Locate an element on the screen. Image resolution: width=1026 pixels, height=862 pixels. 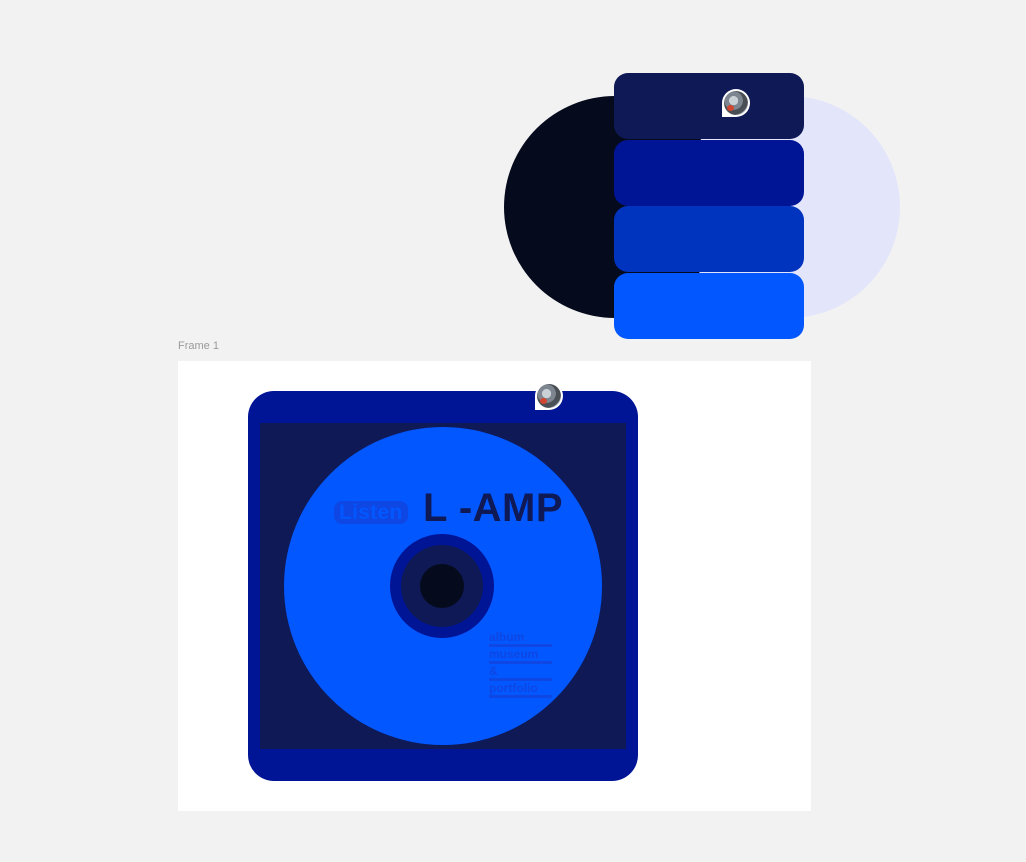
frame-label: Frame 1 is located at coordinates (198, 346).